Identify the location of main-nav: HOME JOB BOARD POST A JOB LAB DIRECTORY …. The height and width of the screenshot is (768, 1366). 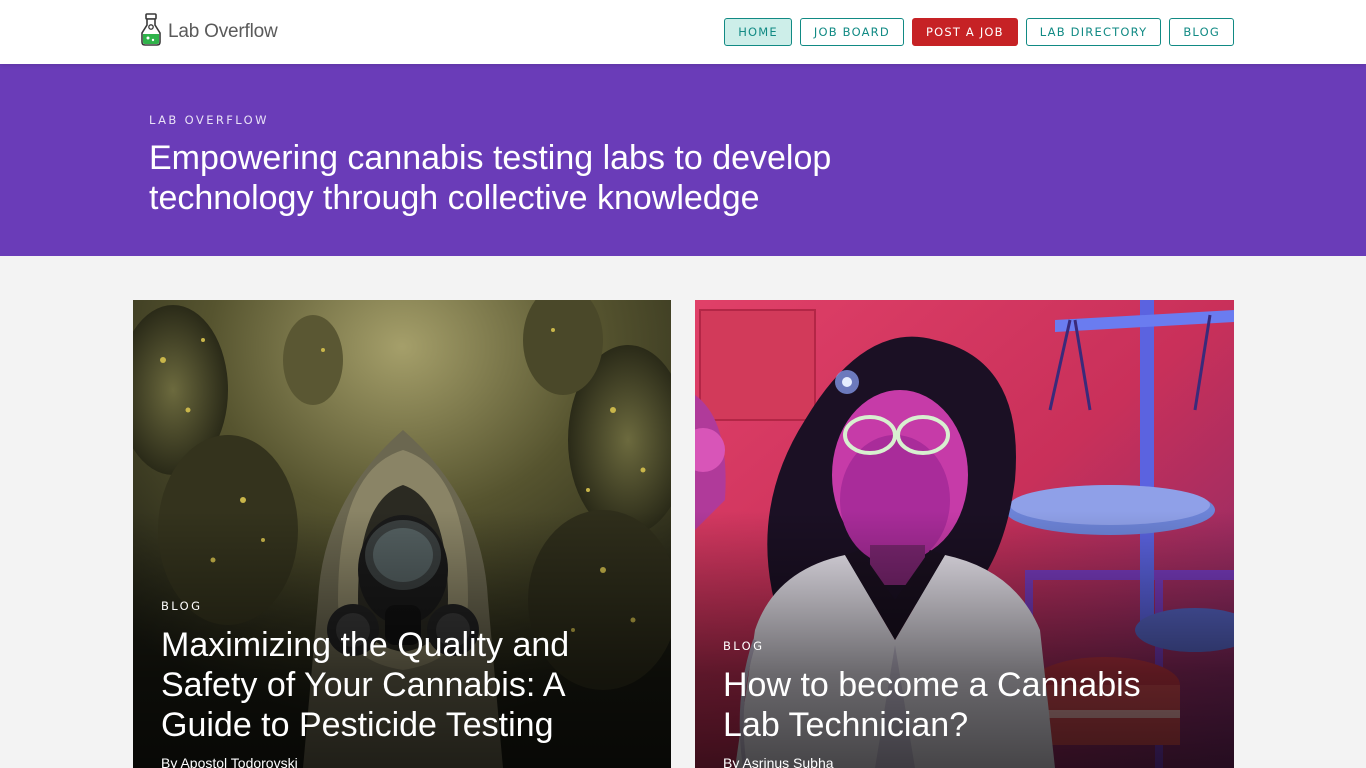
(979, 32).